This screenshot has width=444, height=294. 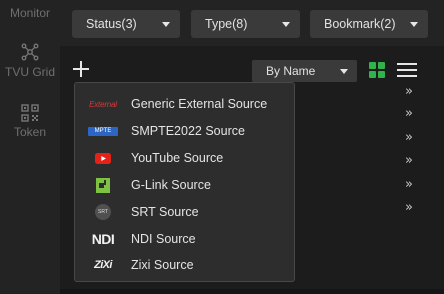 What do you see at coordinates (103, 185) in the screenshot?
I see `glink-icon` at bounding box center [103, 185].